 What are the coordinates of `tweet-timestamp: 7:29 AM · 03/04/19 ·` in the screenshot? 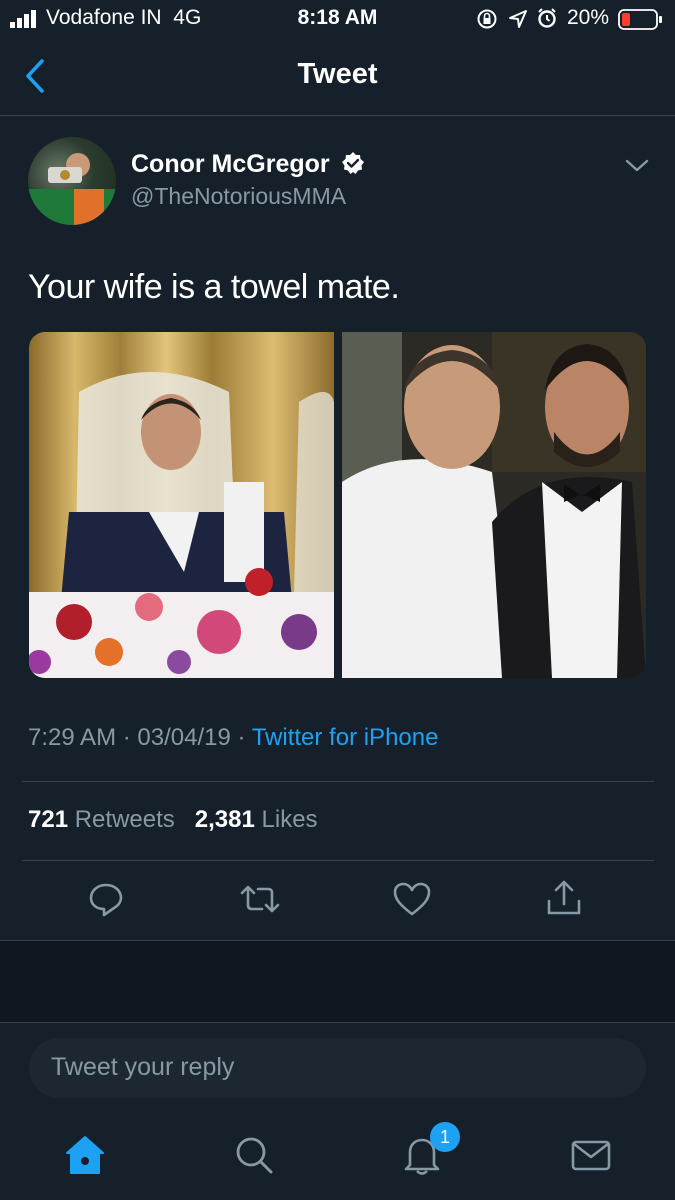 It's located at (137, 737).